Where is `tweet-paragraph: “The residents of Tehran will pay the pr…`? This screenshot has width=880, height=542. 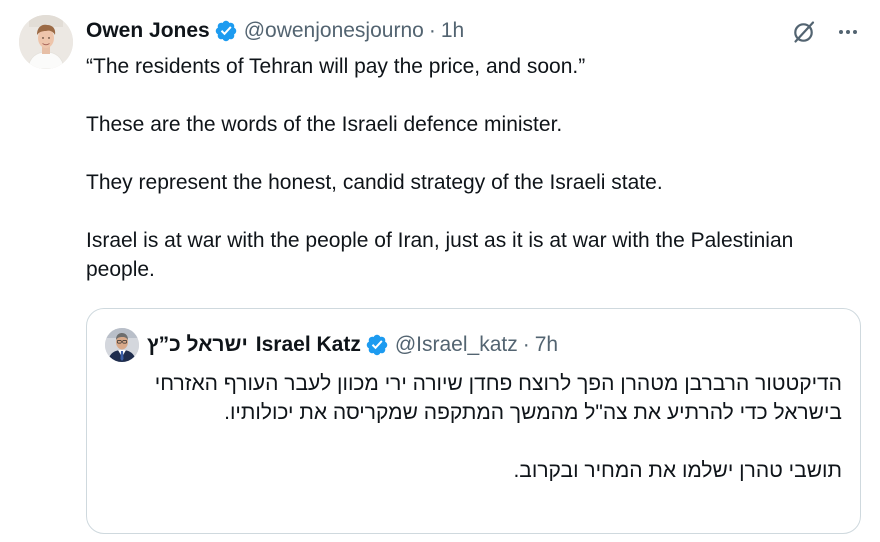
tweet-paragraph: “The residents of Tehran will pay the pr… is located at coordinates (336, 66).